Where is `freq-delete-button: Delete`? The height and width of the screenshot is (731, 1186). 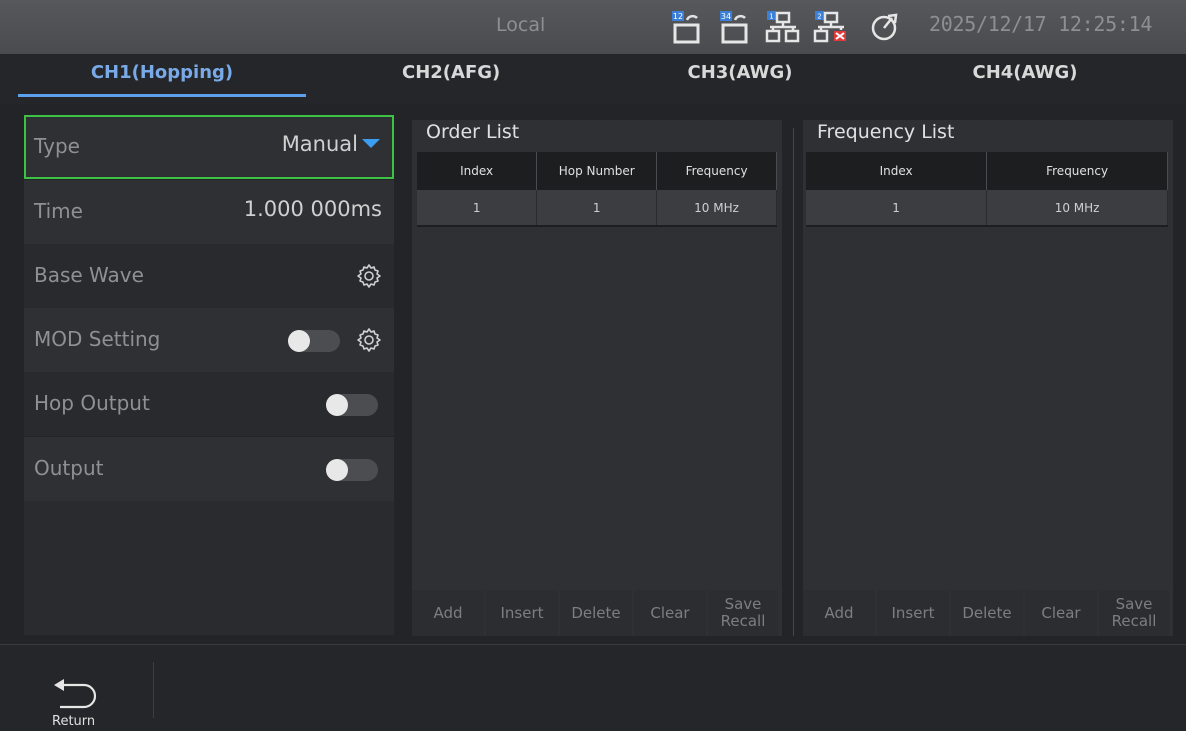
freq-delete-button: Delete is located at coordinates (987, 613).